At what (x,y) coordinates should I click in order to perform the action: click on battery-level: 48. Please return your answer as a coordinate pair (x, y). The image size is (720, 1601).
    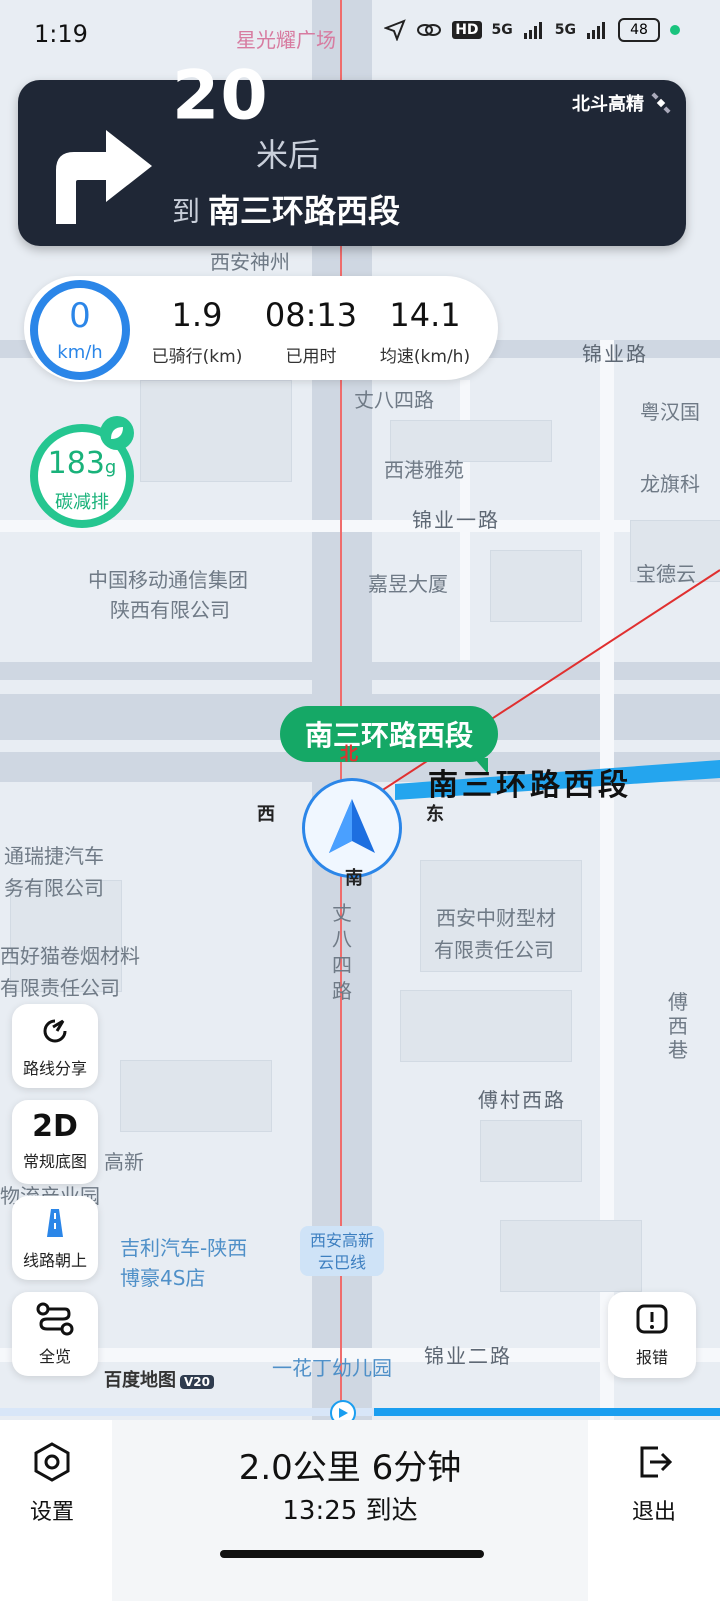
    Looking at the image, I should click on (639, 30).